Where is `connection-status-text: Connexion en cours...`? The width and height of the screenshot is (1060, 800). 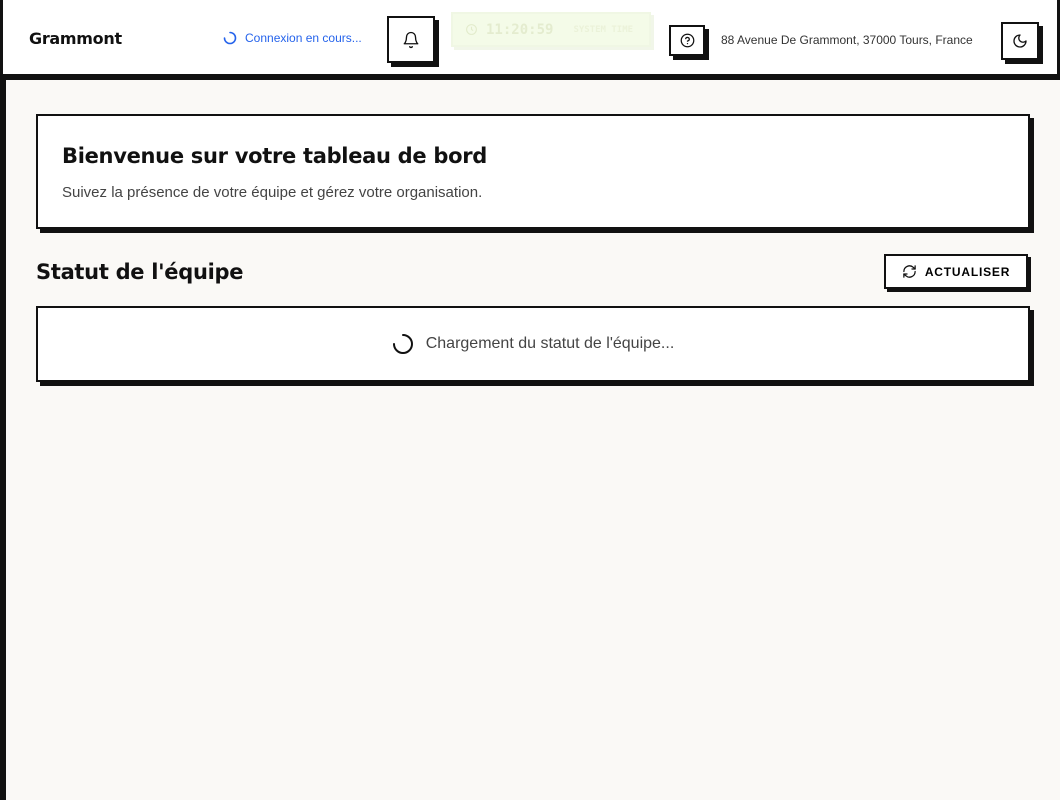 connection-status-text: Connexion en cours... is located at coordinates (303, 38).